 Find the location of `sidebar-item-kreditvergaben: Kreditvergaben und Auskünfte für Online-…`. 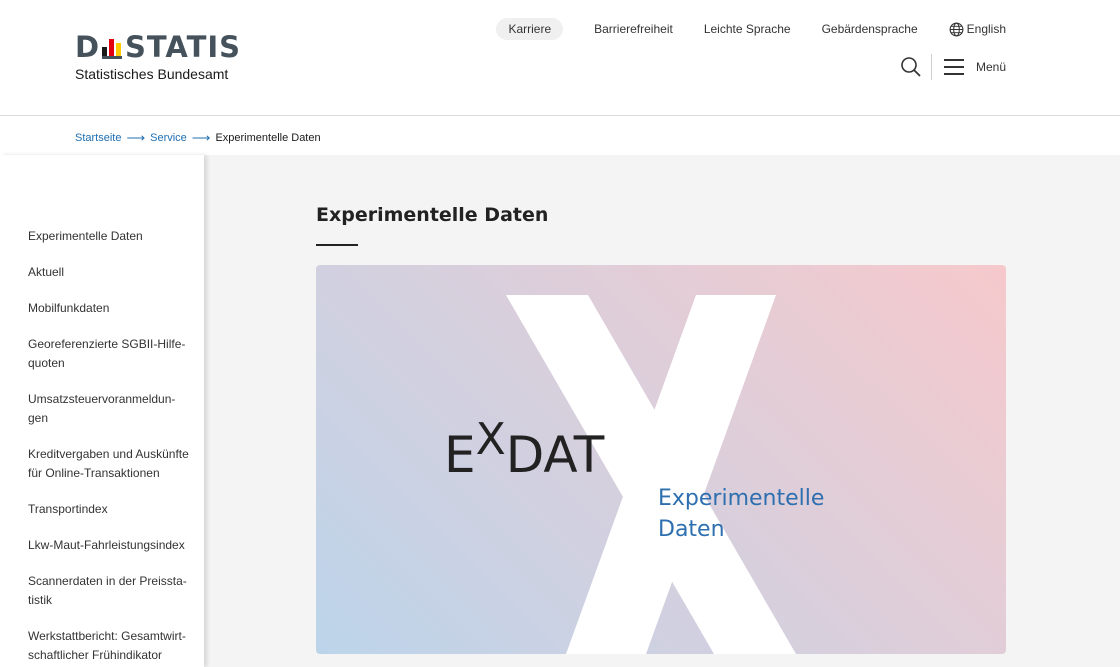

sidebar-item-kreditvergaben: Kreditvergaben und Auskünfte für Online-… is located at coordinates (102, 464).